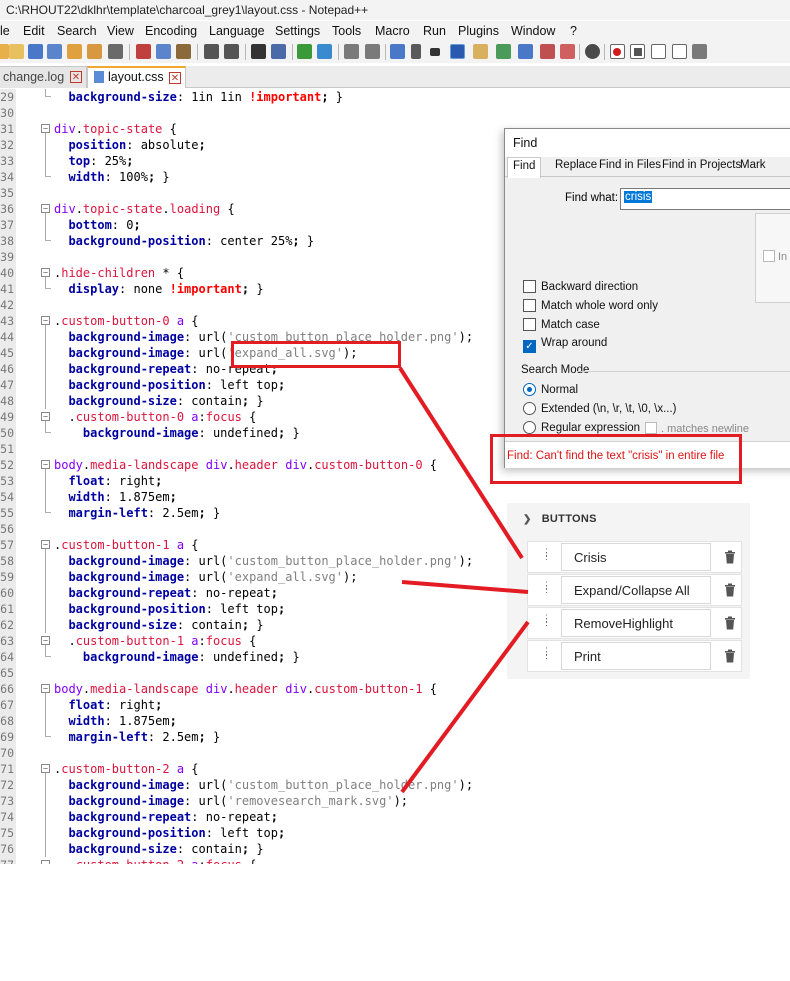 The image size is (790, 981). What do you see at coordinates (35, 51) in the screenshot?
I see `save-icon` at bounding box center [35, 51].